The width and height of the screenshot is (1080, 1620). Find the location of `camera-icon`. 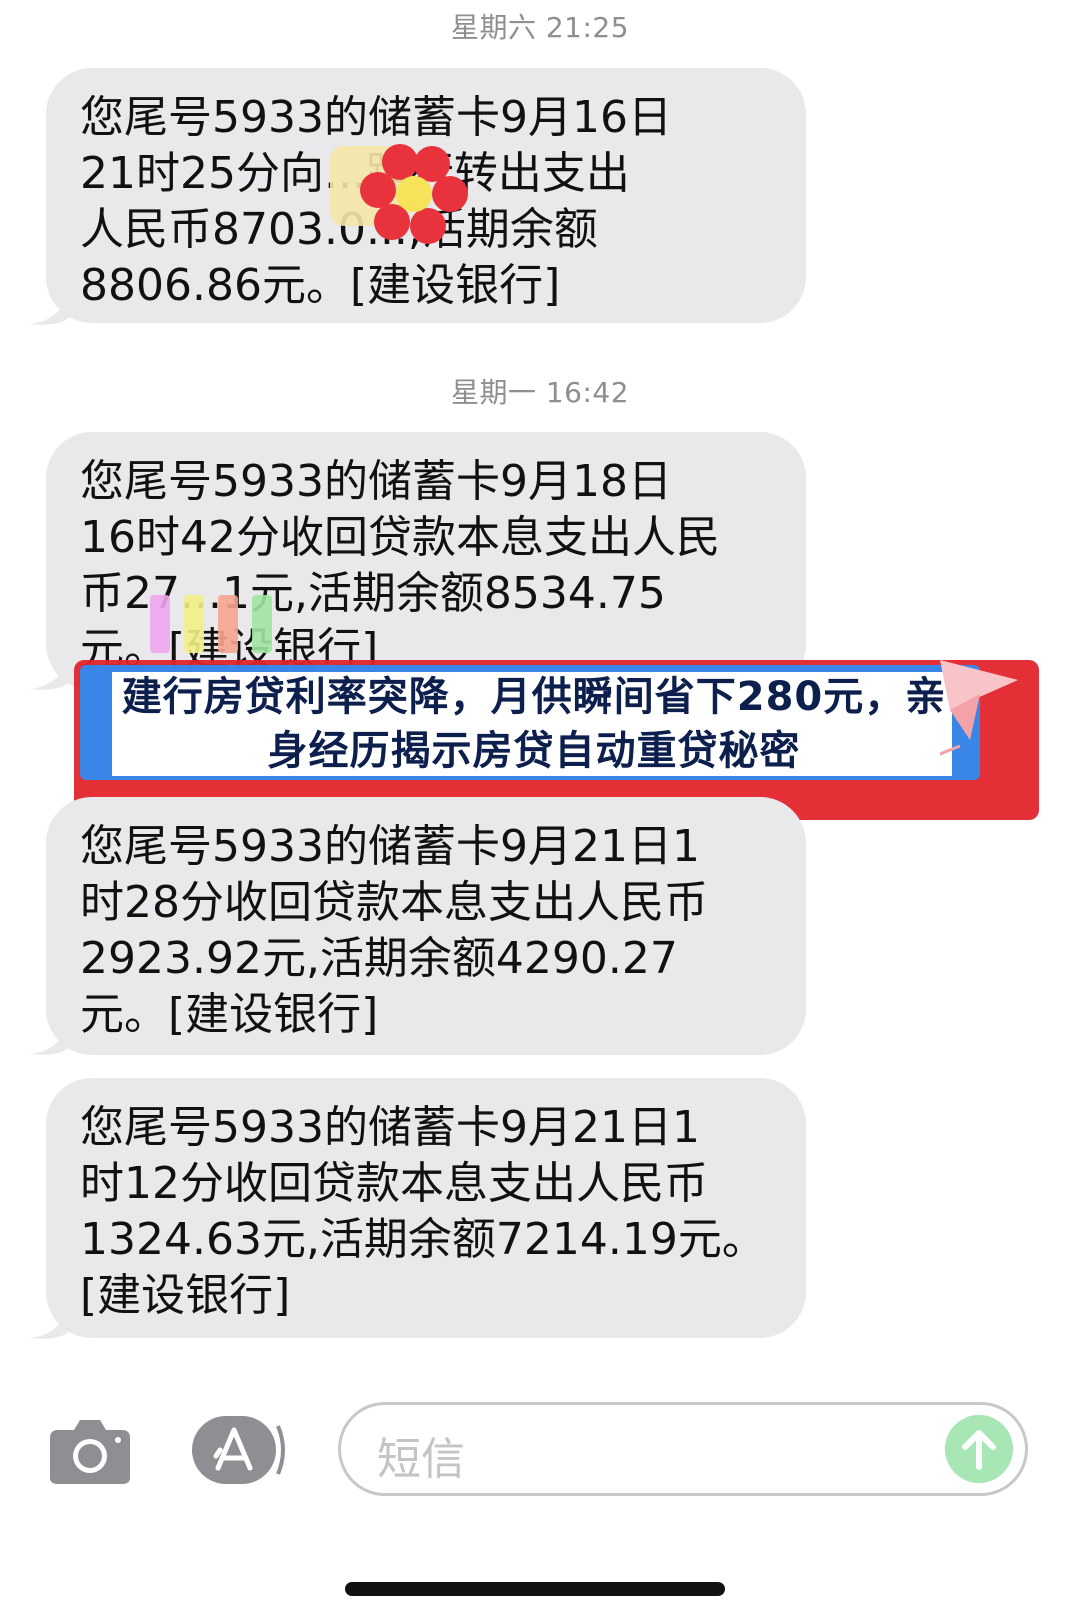

camera-icon is located at coordinates (90, 1452).